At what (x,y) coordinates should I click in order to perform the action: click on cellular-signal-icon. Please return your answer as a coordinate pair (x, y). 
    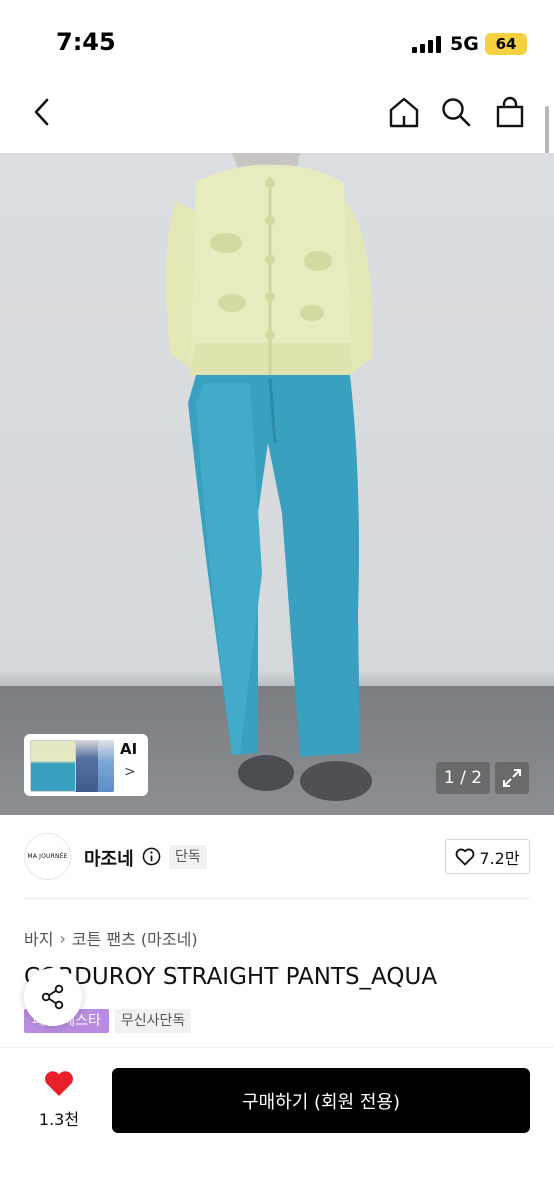
    Looking at the image, I should click on (426, 44).